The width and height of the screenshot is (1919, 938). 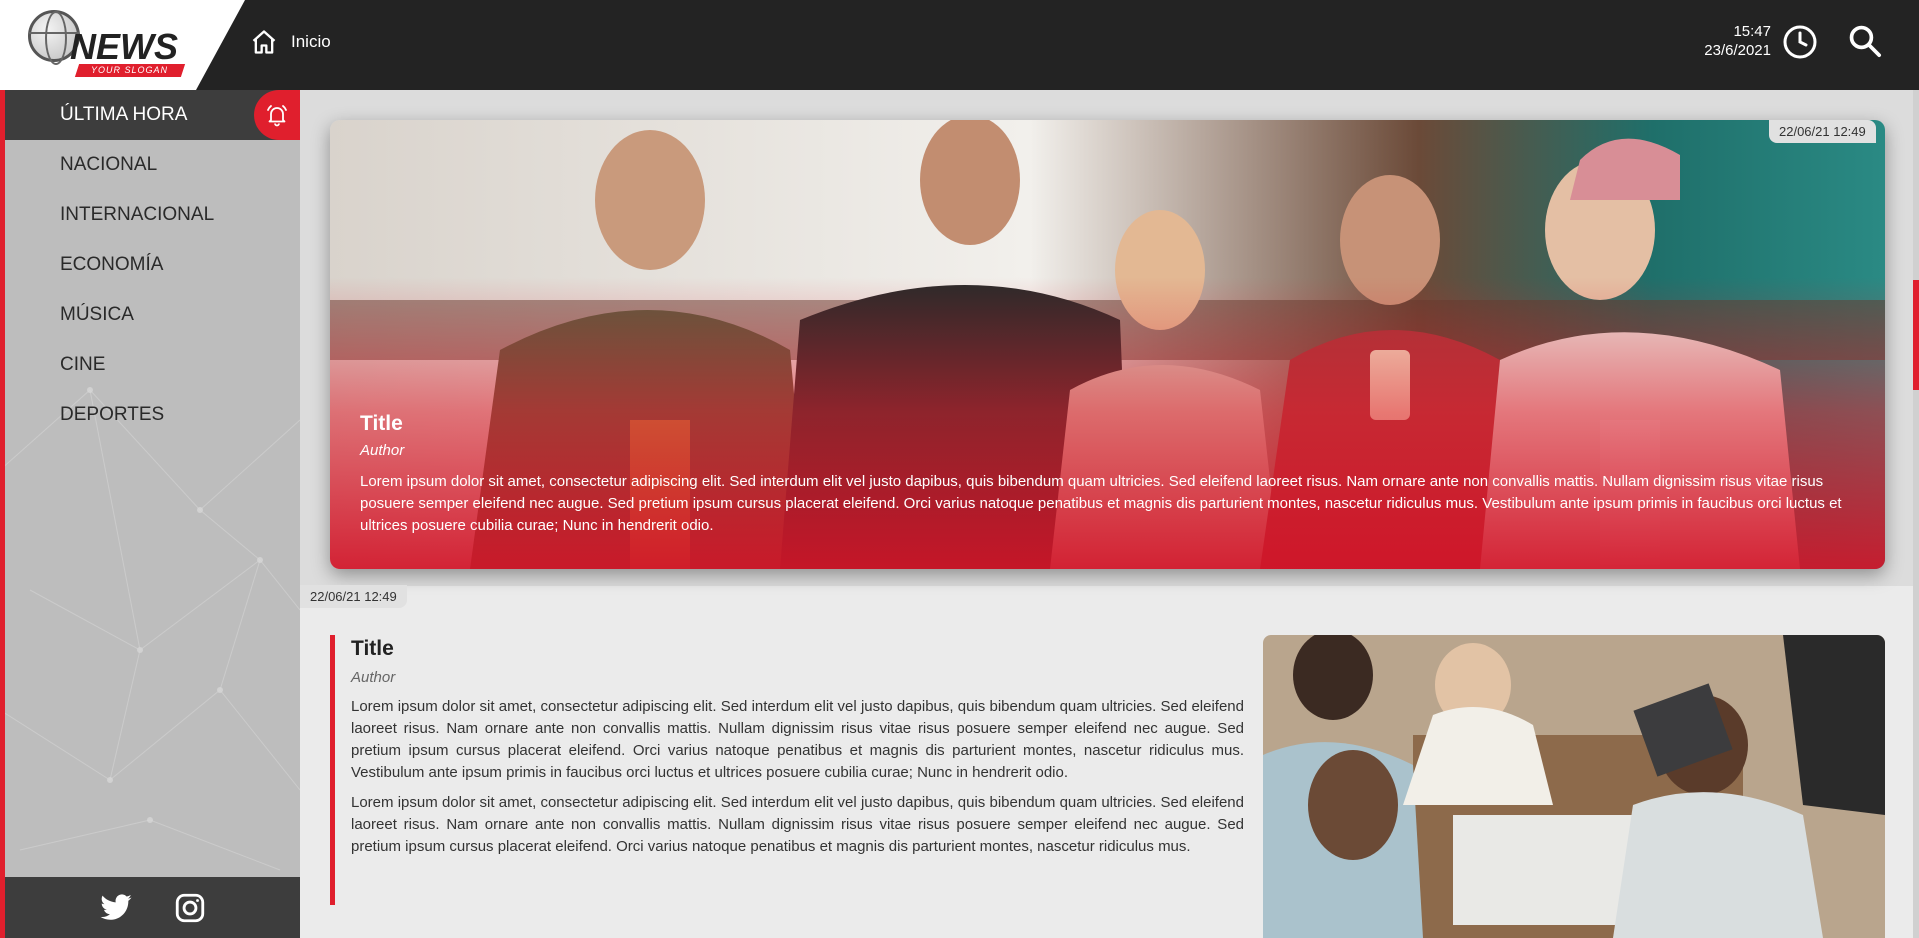 What do you see at coordinates (1737, 41) in the screenshot?
I see `clock-readout: 15:47 23/6/2021` at bounding box center [1737, 41].